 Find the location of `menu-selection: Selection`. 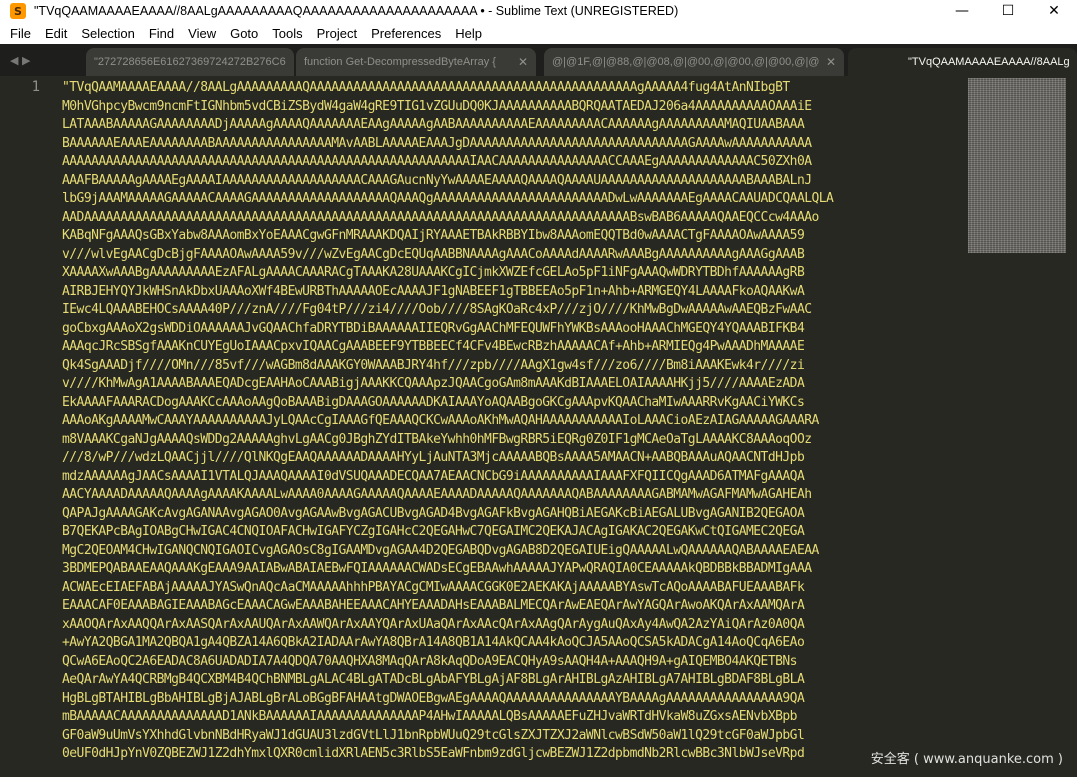

menu-selection: Selection is located at coordinates (107, 33).